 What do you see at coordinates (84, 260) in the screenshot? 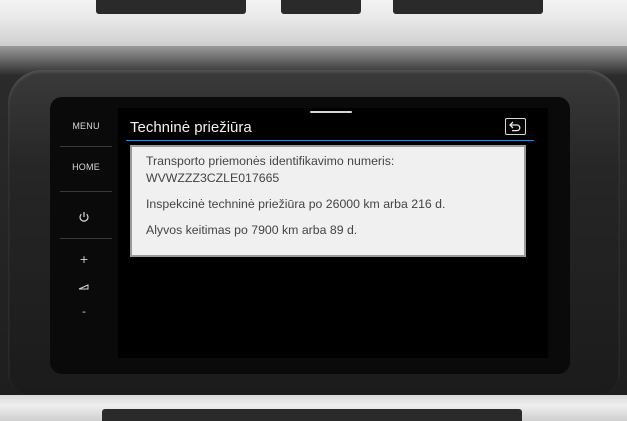
I see `volume-up-icon: +` at bounding box center [84, 260].